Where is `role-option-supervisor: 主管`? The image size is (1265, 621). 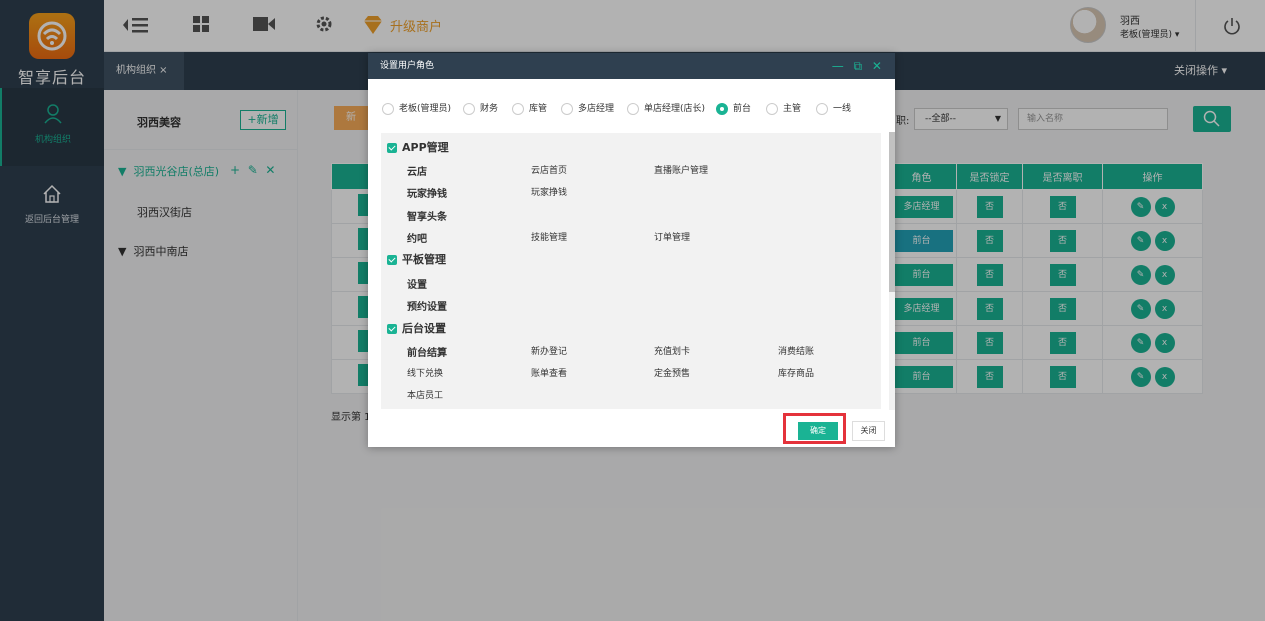
role-option-supervisor: 主管 is located at coordinates (783, 108).